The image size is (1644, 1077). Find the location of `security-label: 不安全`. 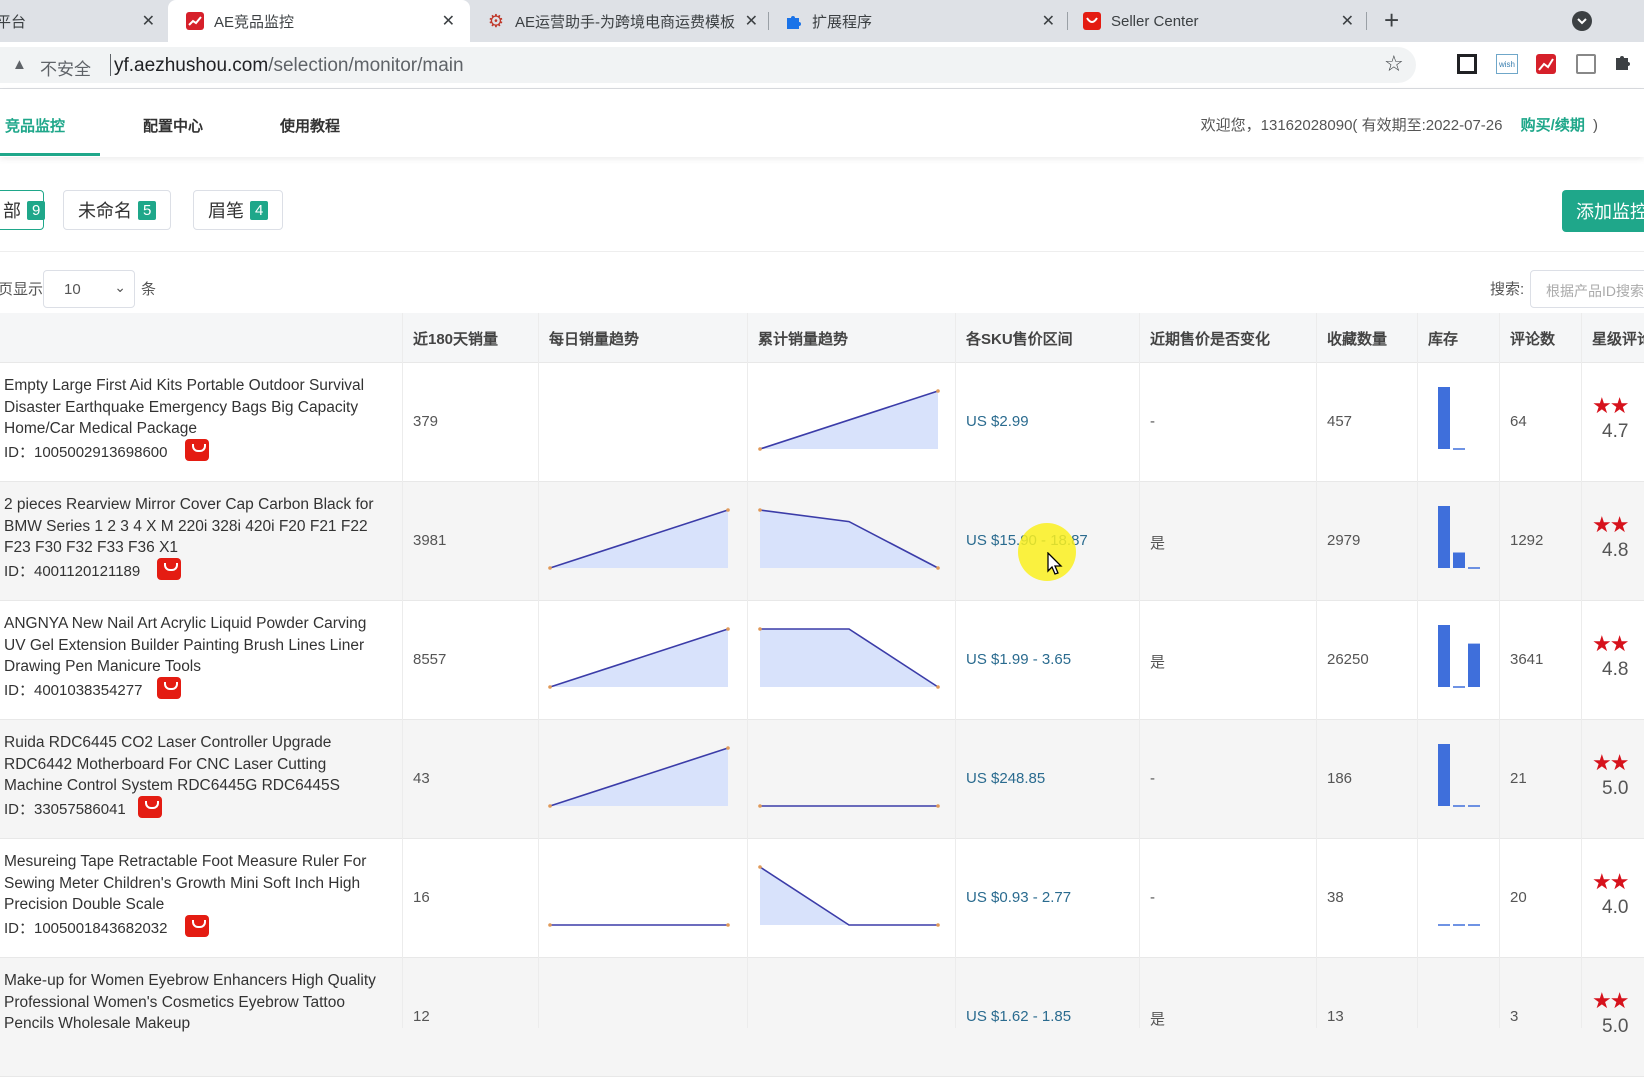

security-label: 不安全 is located at coordinates (65, 67).